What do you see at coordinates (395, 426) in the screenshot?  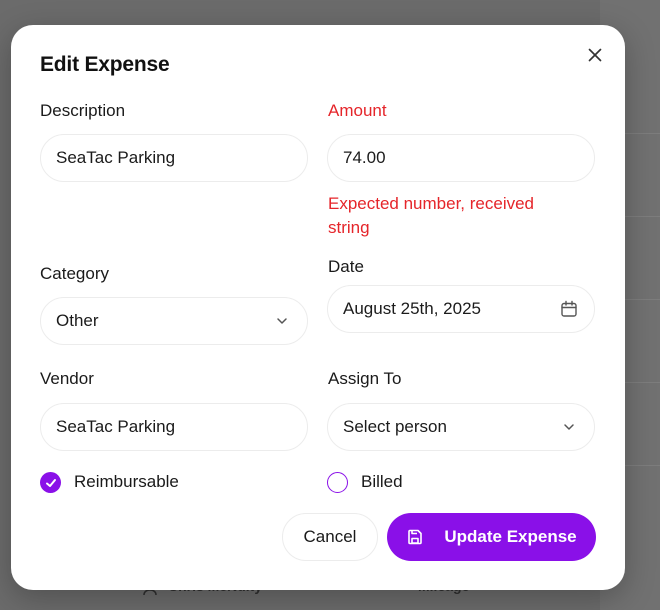 I see `assign-to-value: Select person` at bounding box center [395, 426].